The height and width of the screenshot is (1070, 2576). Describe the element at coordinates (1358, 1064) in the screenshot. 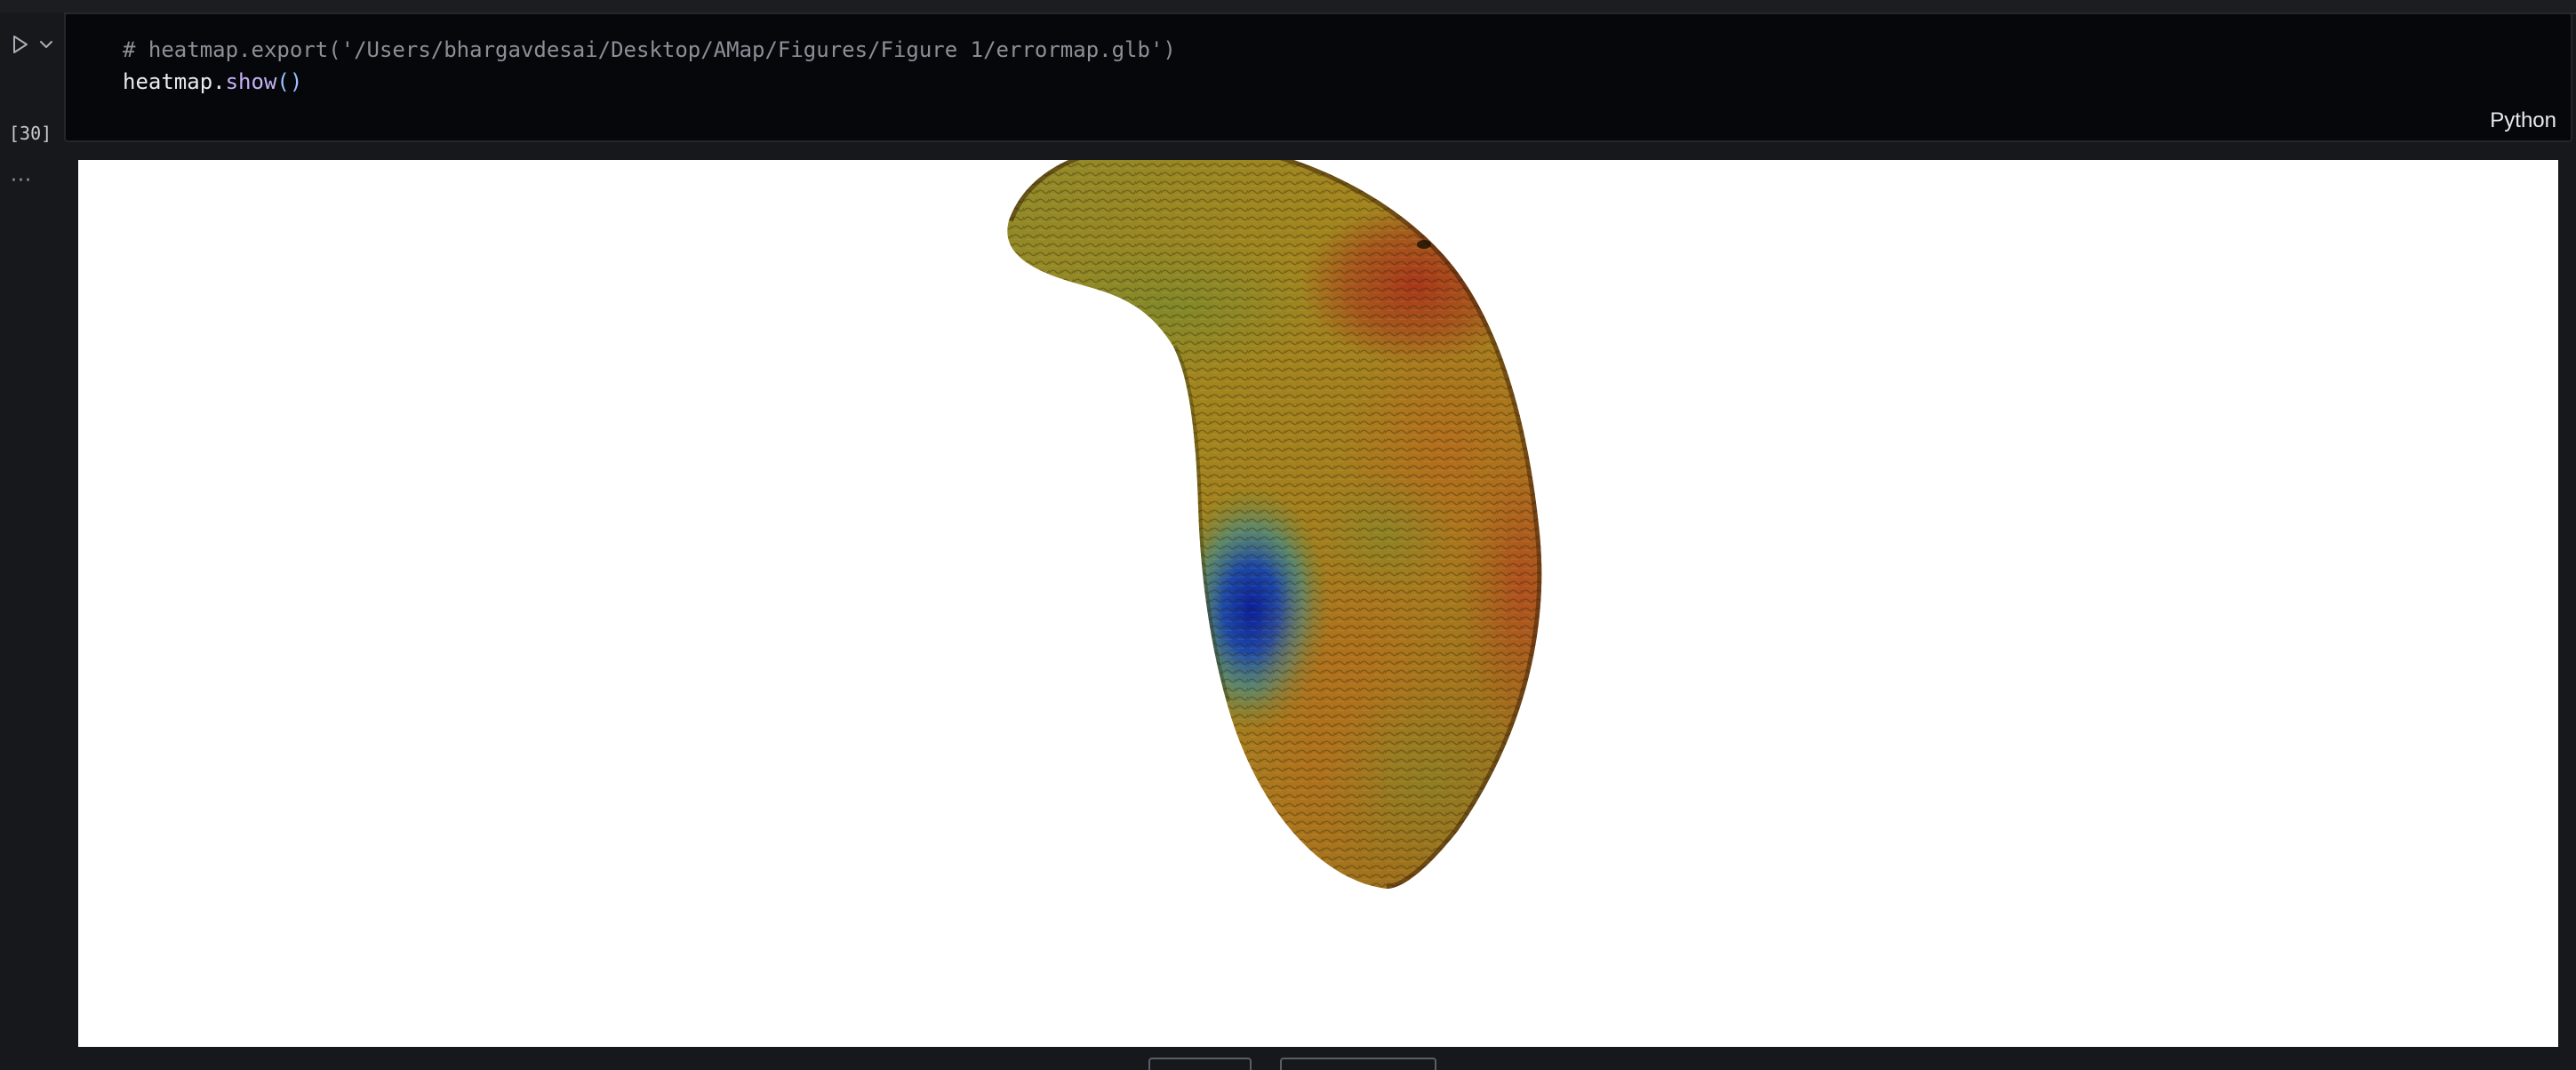

I see `viewer-control-button-right` at that location.